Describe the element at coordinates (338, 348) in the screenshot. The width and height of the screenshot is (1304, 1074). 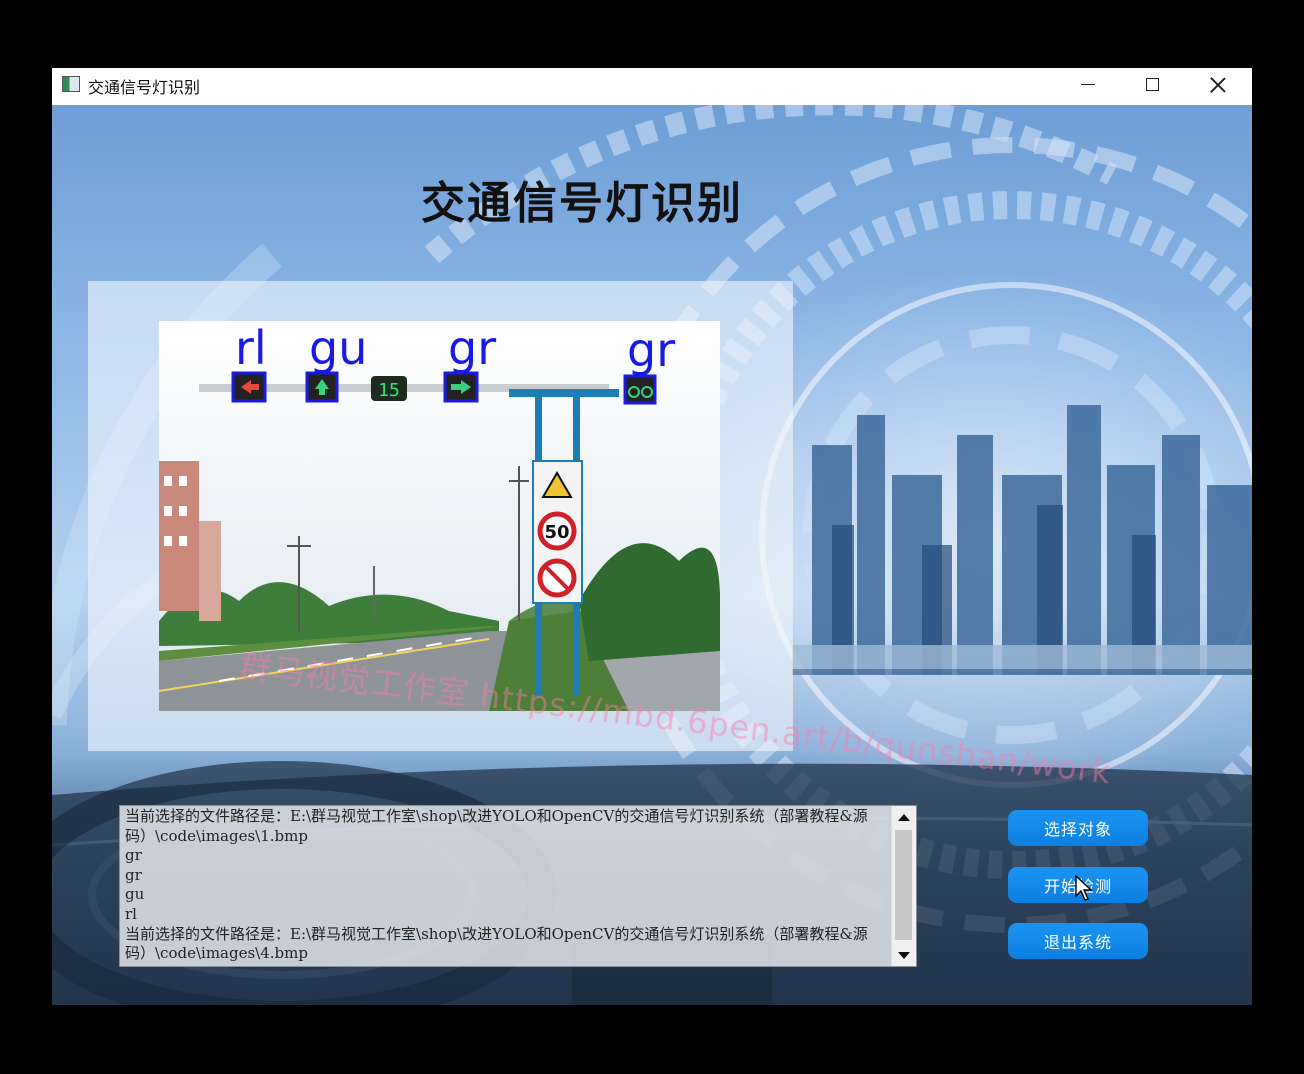
I see `detection-label: gu` at that location.